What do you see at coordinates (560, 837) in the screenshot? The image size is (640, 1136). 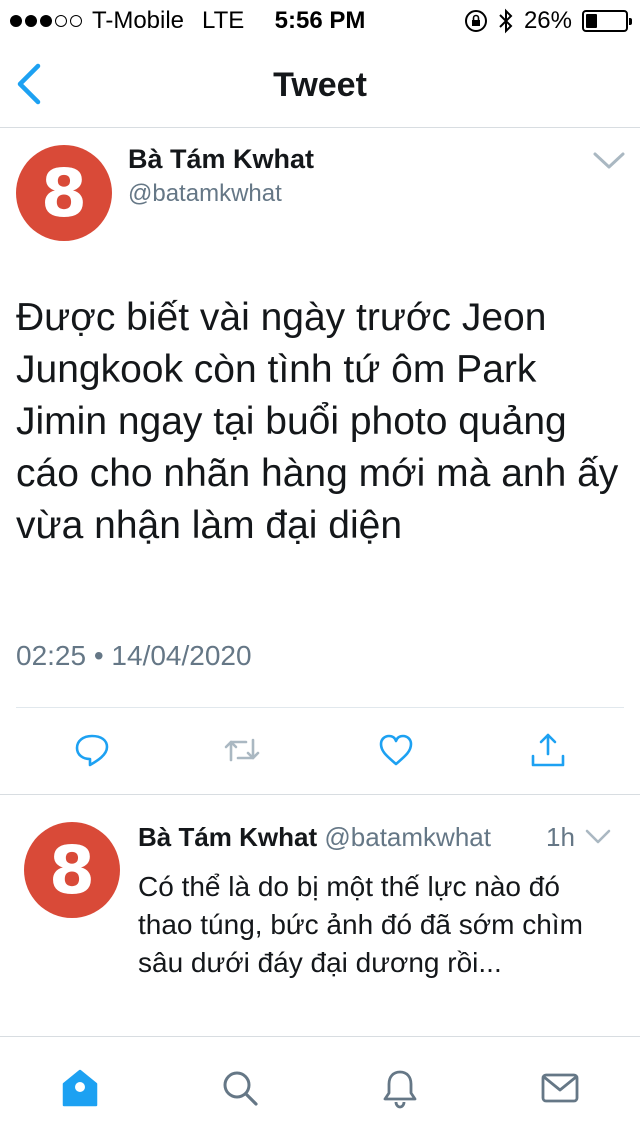 I see `reply-time: 1h` at bounding box center [560, 837].